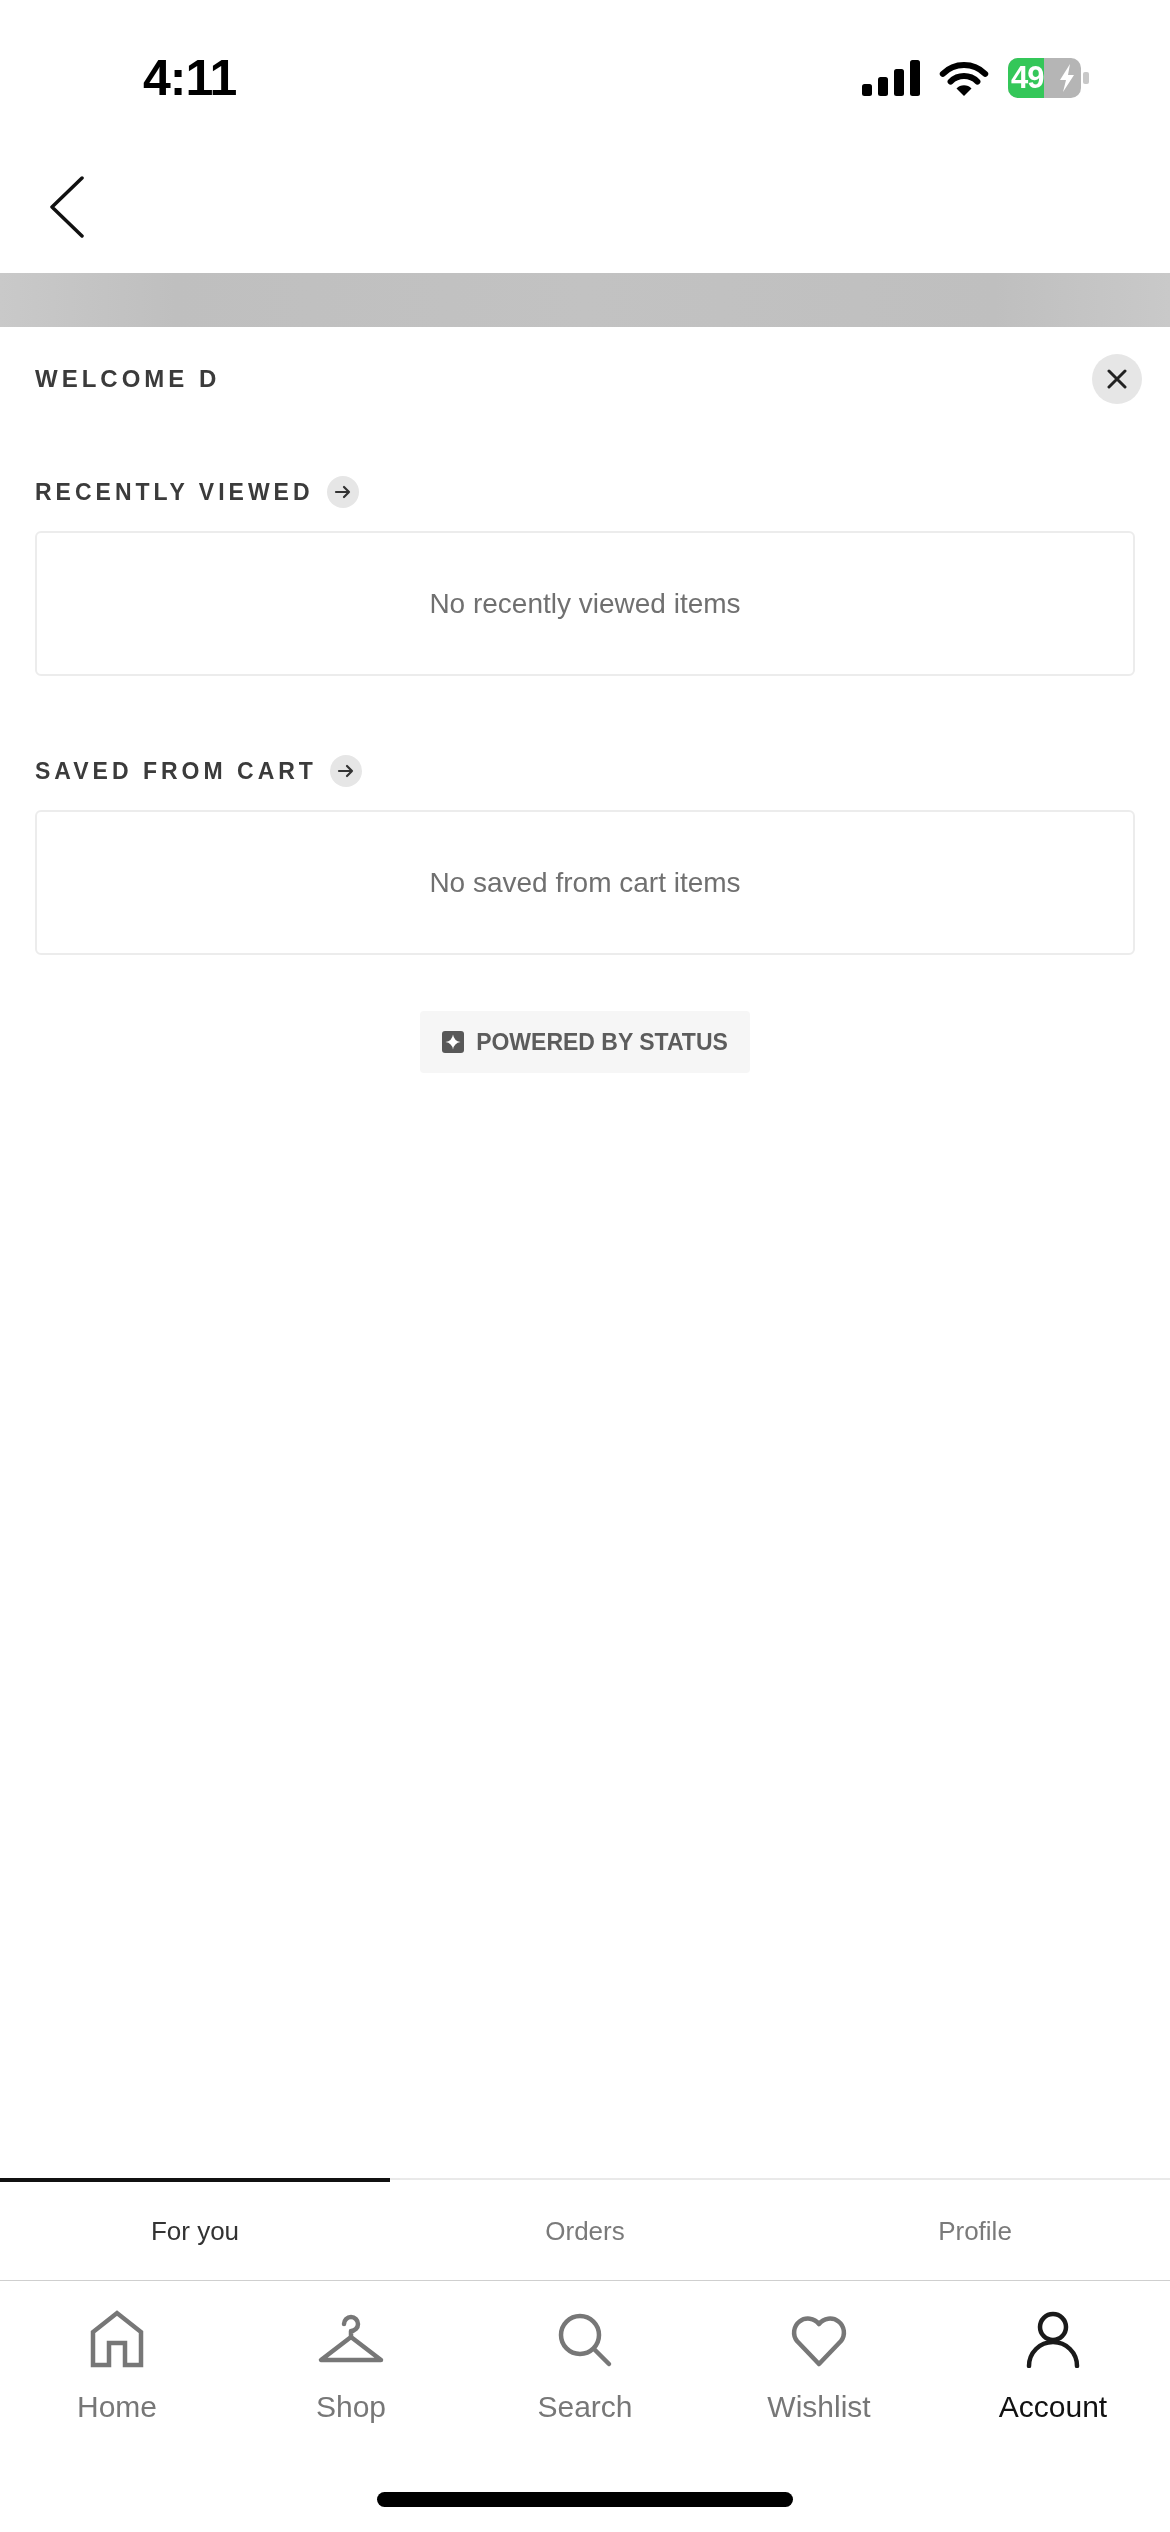 The width and height of the screenshot is (1170, 2532). I want to click on search-icon, so click(585, 2340).